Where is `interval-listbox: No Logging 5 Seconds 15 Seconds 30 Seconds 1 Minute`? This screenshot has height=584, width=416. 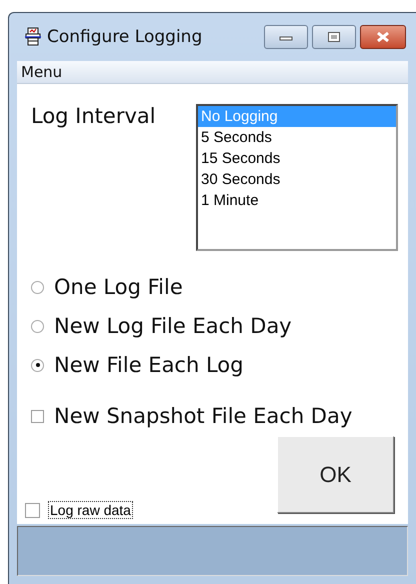
interval-listbox: No Logging 5 Seconds 15 Seconds 30 Seconds 1 Minute is located at coordinates (297, 177).